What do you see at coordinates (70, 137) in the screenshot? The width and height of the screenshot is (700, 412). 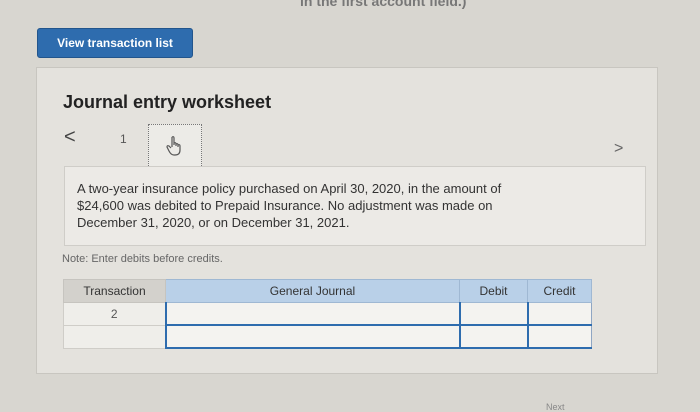 I see `previous-arrow-icon: <` at bounding box center [70, 137].